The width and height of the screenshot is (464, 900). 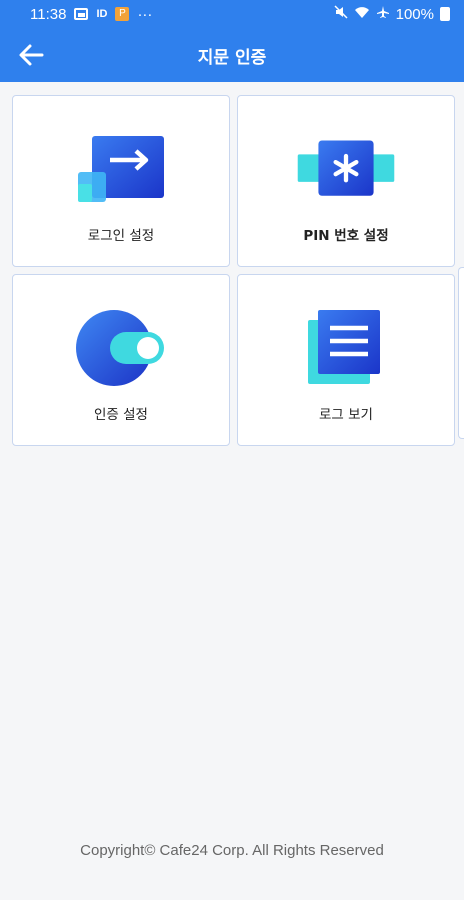 I want to click on status-time: 11:38, so click(x=48, y=14).